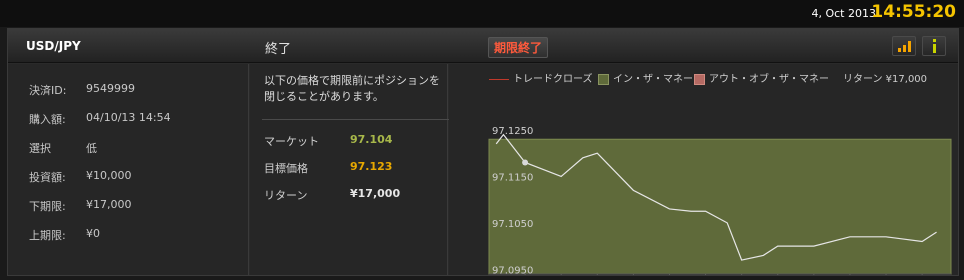 The image size is (964, 280). I want to click on detail-value: ¥10,000, so click(109, 175).